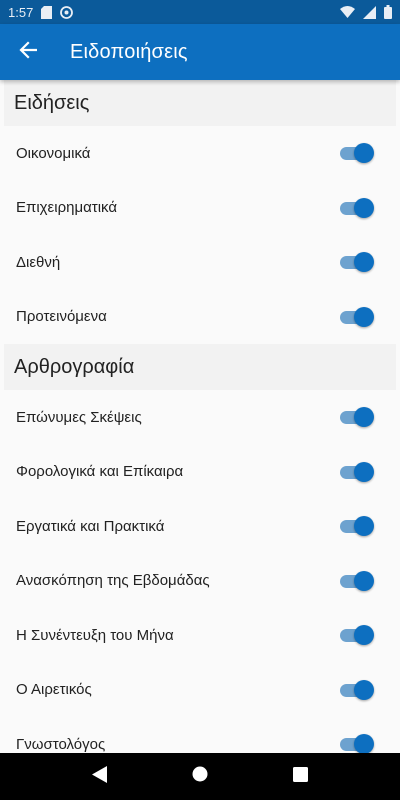  What do you see at coordinates (200, 472) in the screenshot?
I see `pref-row-tax-current: Φορολογικά και Επίκαιρα` at bounding box center [200, 472].